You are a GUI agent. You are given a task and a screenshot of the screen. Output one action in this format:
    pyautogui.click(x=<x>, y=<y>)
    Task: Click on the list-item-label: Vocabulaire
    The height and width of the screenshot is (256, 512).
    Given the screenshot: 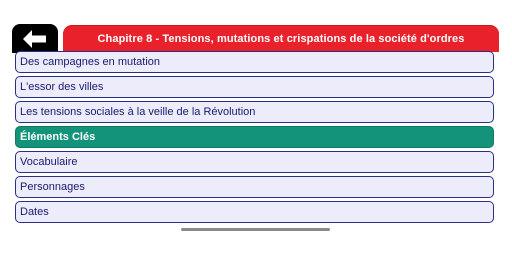 What is the action you would take?
    pyautogui.click(x=49, y=162)
    